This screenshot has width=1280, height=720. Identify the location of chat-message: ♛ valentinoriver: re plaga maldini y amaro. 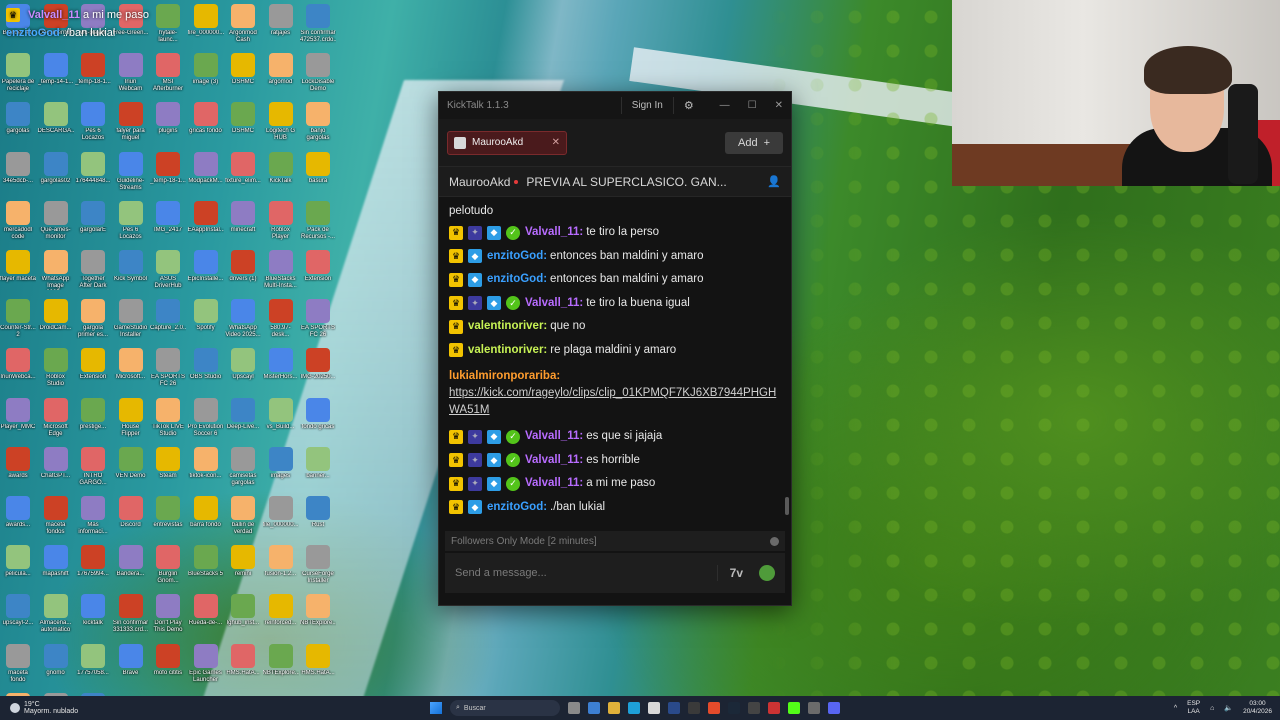
(614, 351).